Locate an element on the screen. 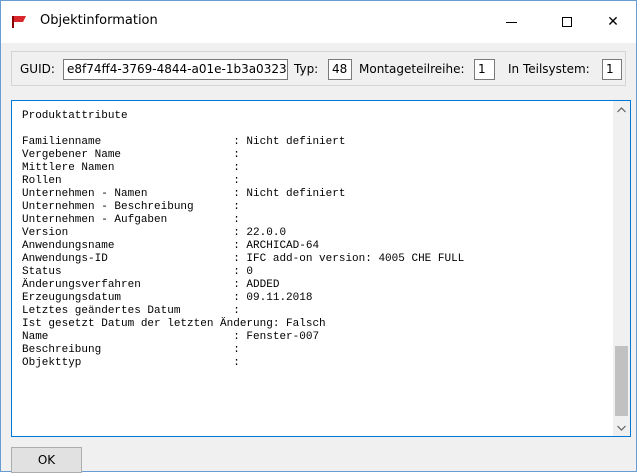  close-icon: ✕ is located at coordinates (613, 22).